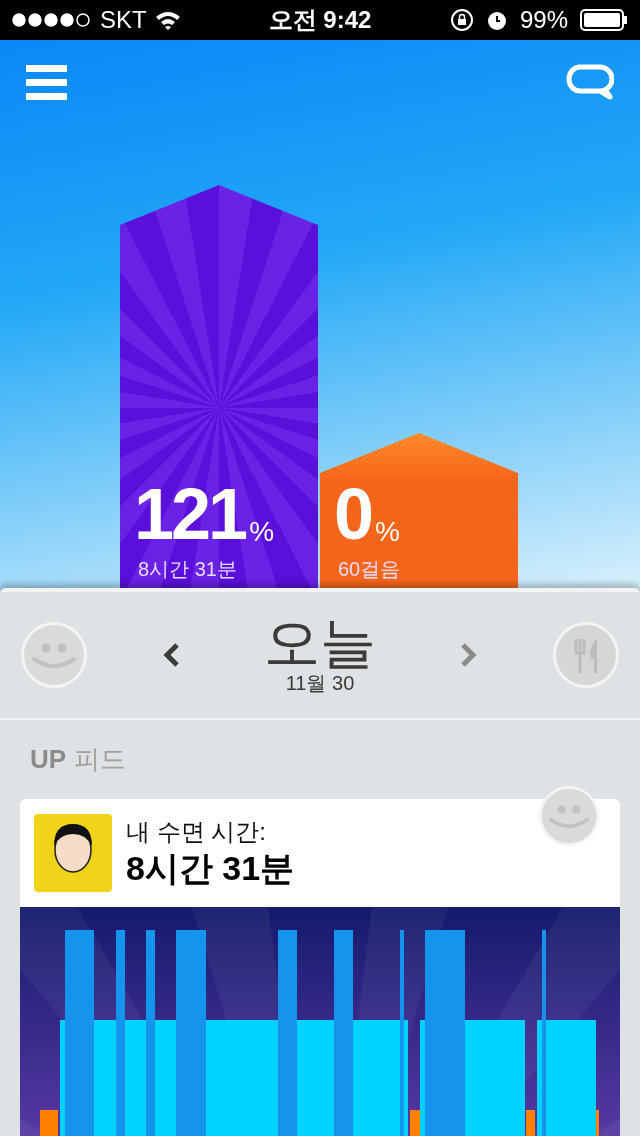 This screenshot has height=1136, width=640. What do you see at coordinates (52, 20) in the screenshot?
I see `signal-icon` at bounding box center [52, 20].